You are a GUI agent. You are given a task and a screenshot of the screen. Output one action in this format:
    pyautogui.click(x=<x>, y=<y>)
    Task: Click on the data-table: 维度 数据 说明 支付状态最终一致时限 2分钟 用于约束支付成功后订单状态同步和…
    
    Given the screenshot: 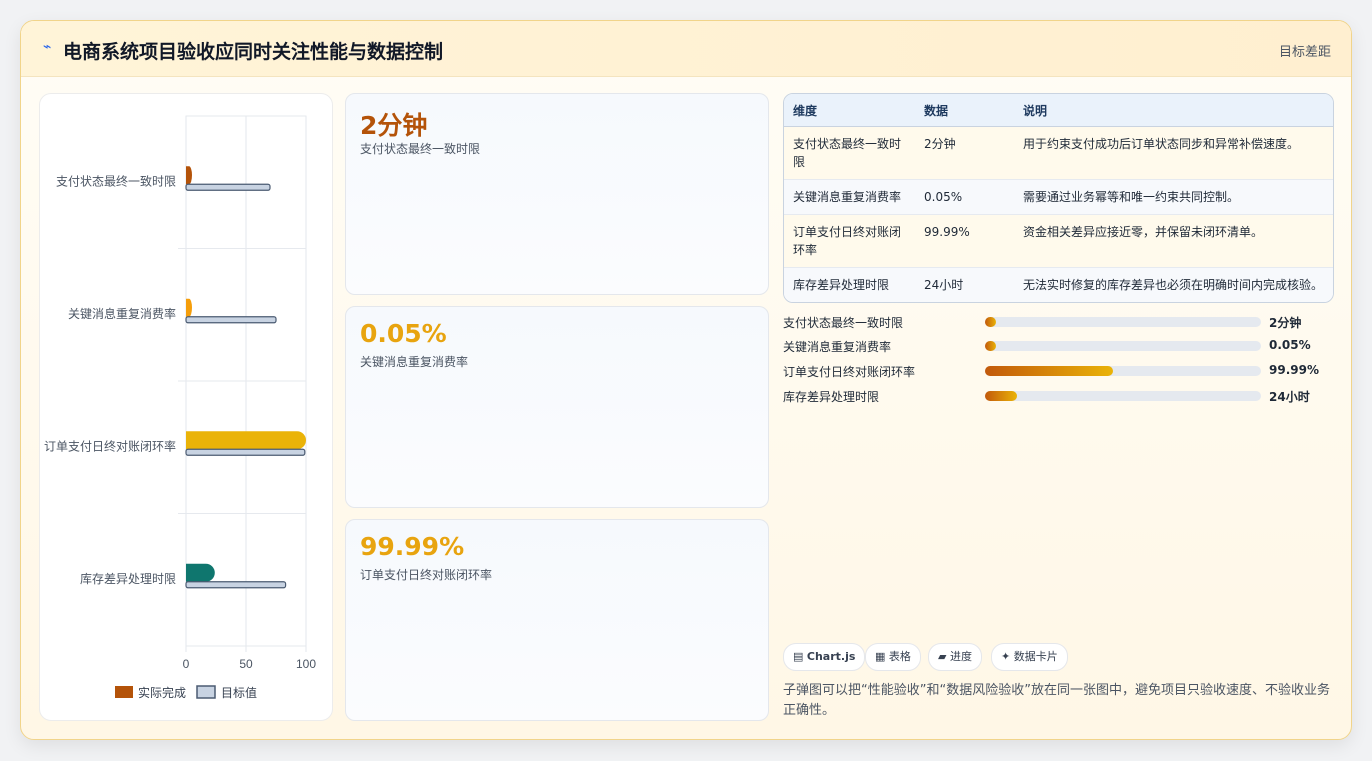 What is the action you would take?
    pyautogui.click(x=1058, y=198)
    